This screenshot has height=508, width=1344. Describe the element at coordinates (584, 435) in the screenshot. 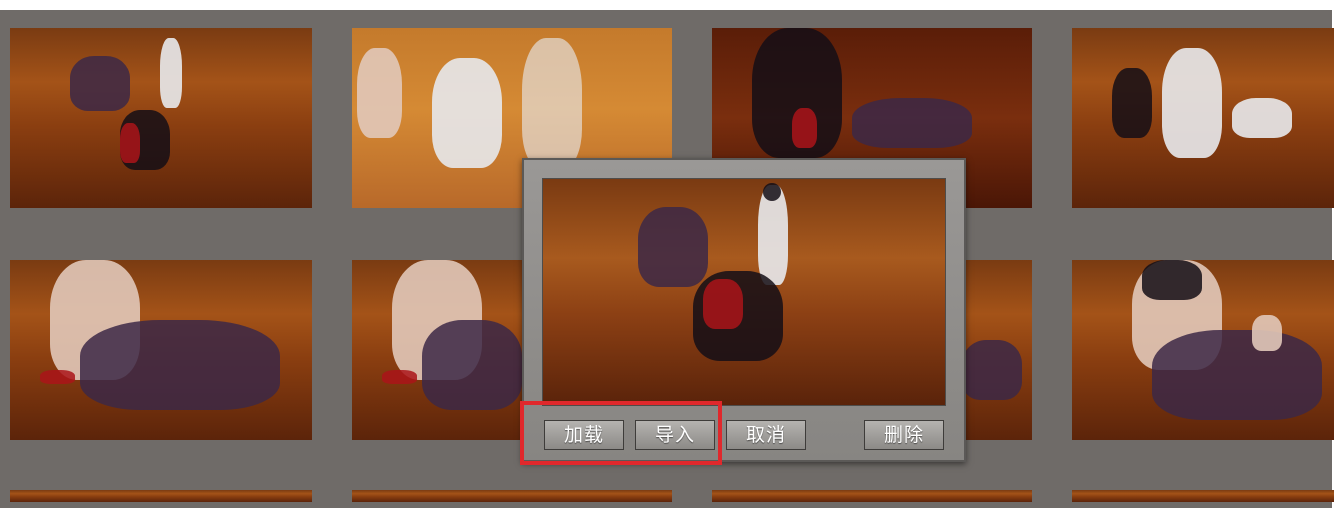

I see `load-button: 加载` at that location.